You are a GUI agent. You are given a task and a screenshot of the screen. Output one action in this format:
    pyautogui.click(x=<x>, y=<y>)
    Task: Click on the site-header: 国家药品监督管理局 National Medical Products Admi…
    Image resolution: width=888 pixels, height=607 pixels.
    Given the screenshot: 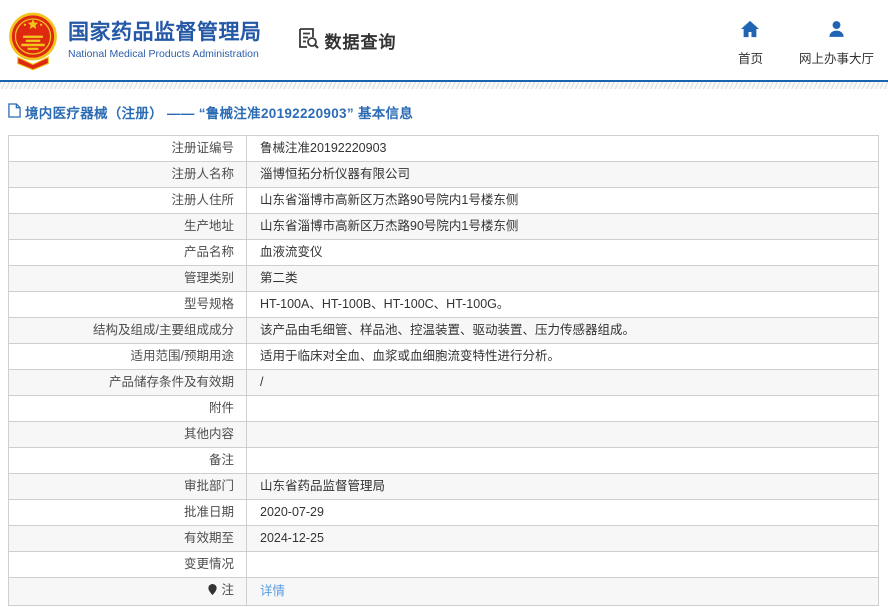 What is the action you would take?
    pyautogui.click(x=444, y=40)
    